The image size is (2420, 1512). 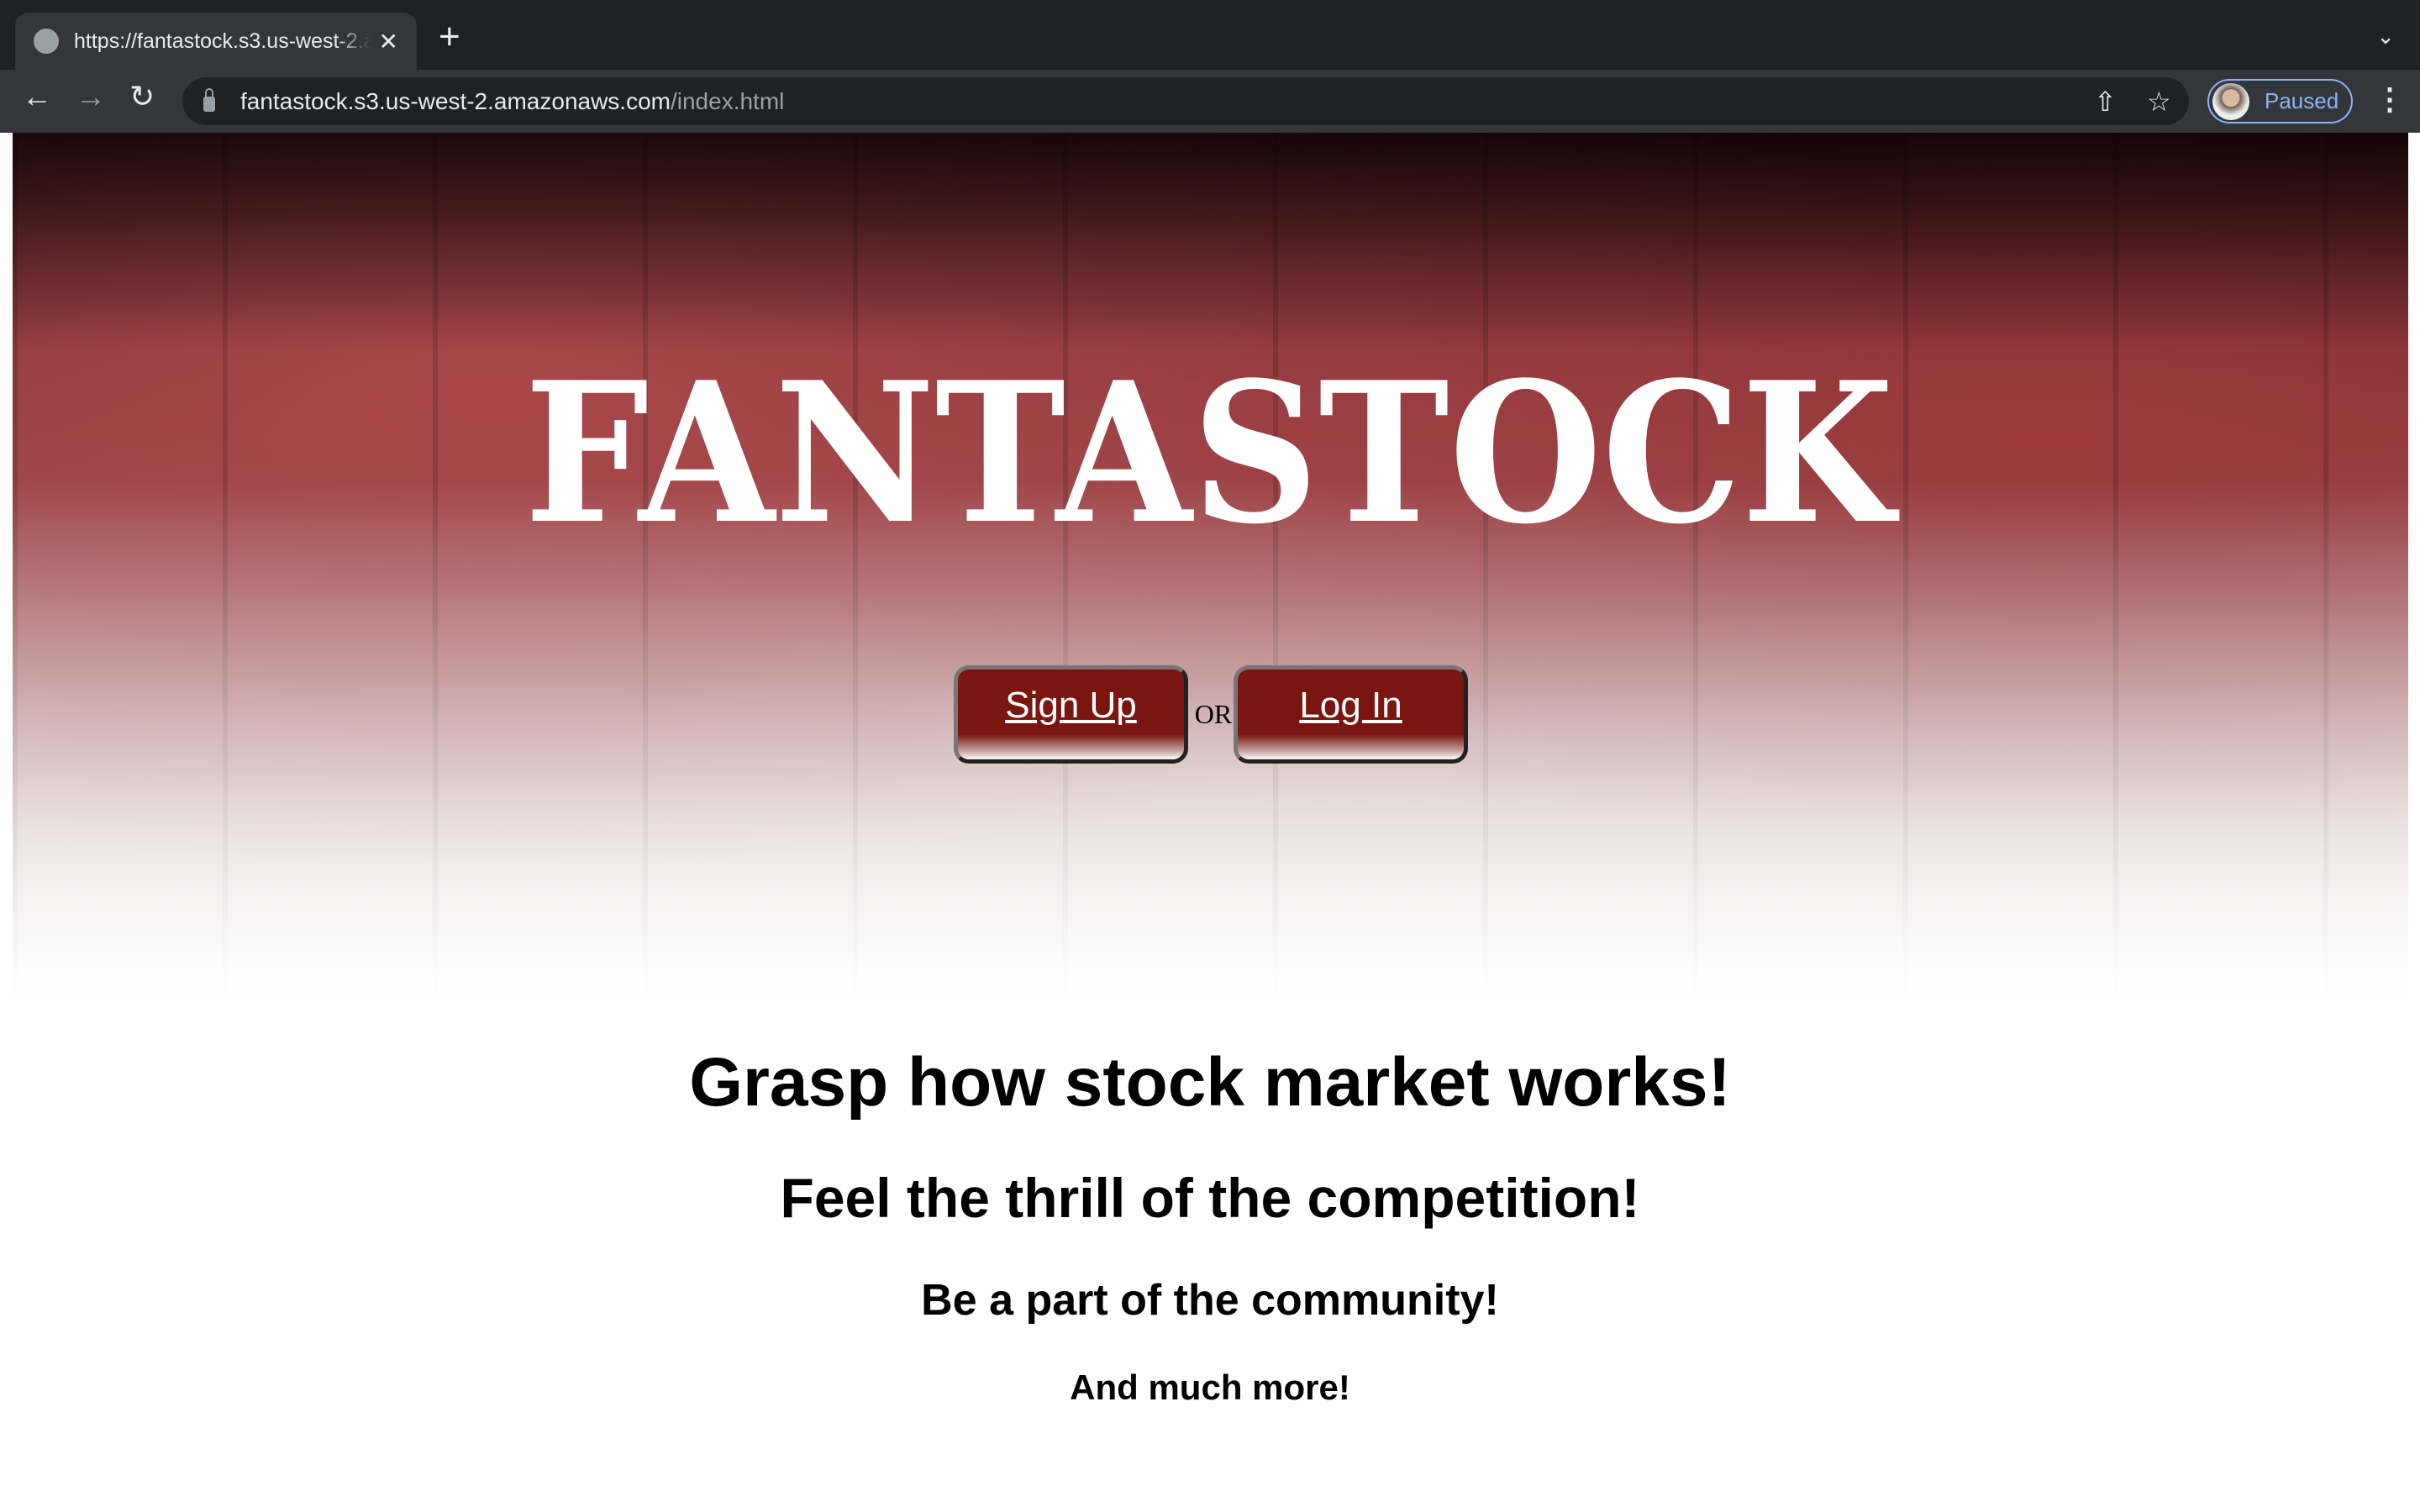 What do you see at coordinates (2390, 99) in the screenshot?
I see `menu-dots-icon: ⋮` at bounding box center [2390, 99].